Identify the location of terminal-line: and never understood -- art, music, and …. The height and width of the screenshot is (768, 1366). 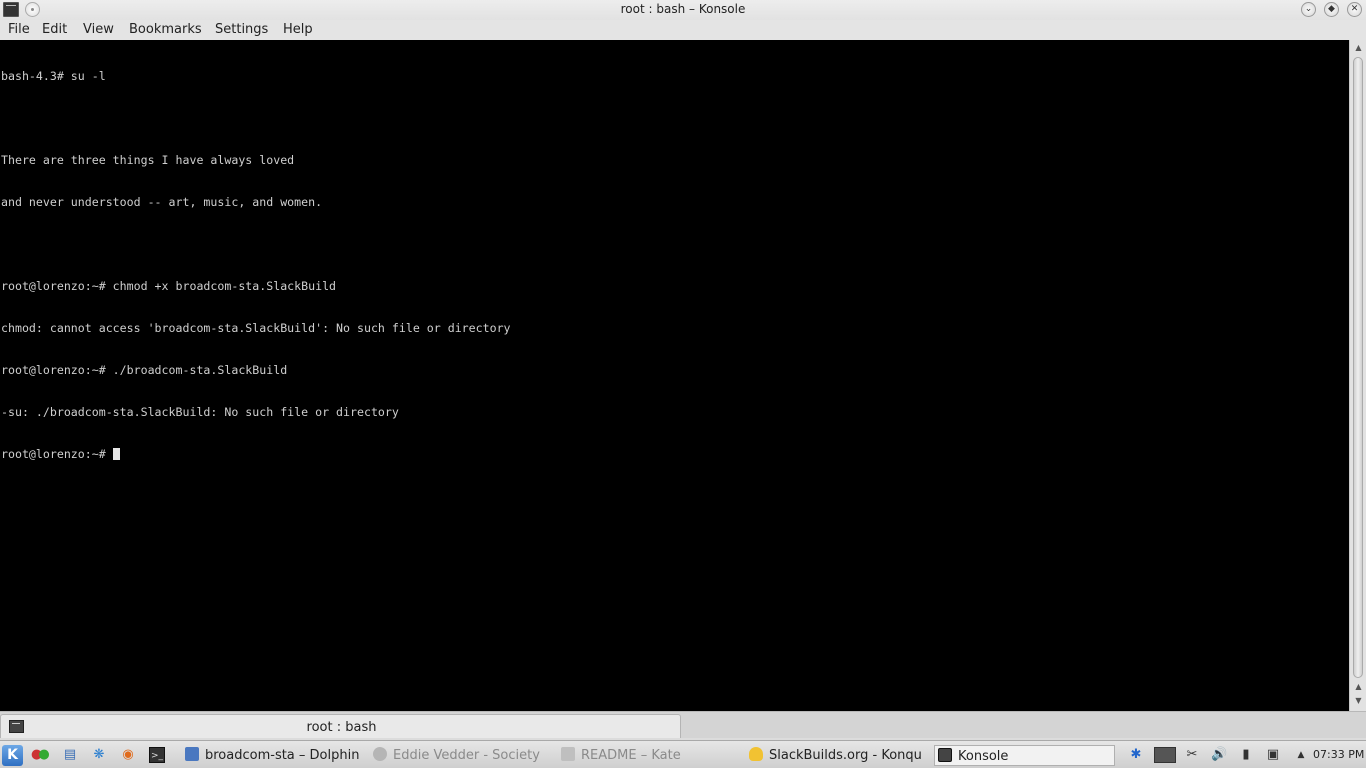
(162, 202).